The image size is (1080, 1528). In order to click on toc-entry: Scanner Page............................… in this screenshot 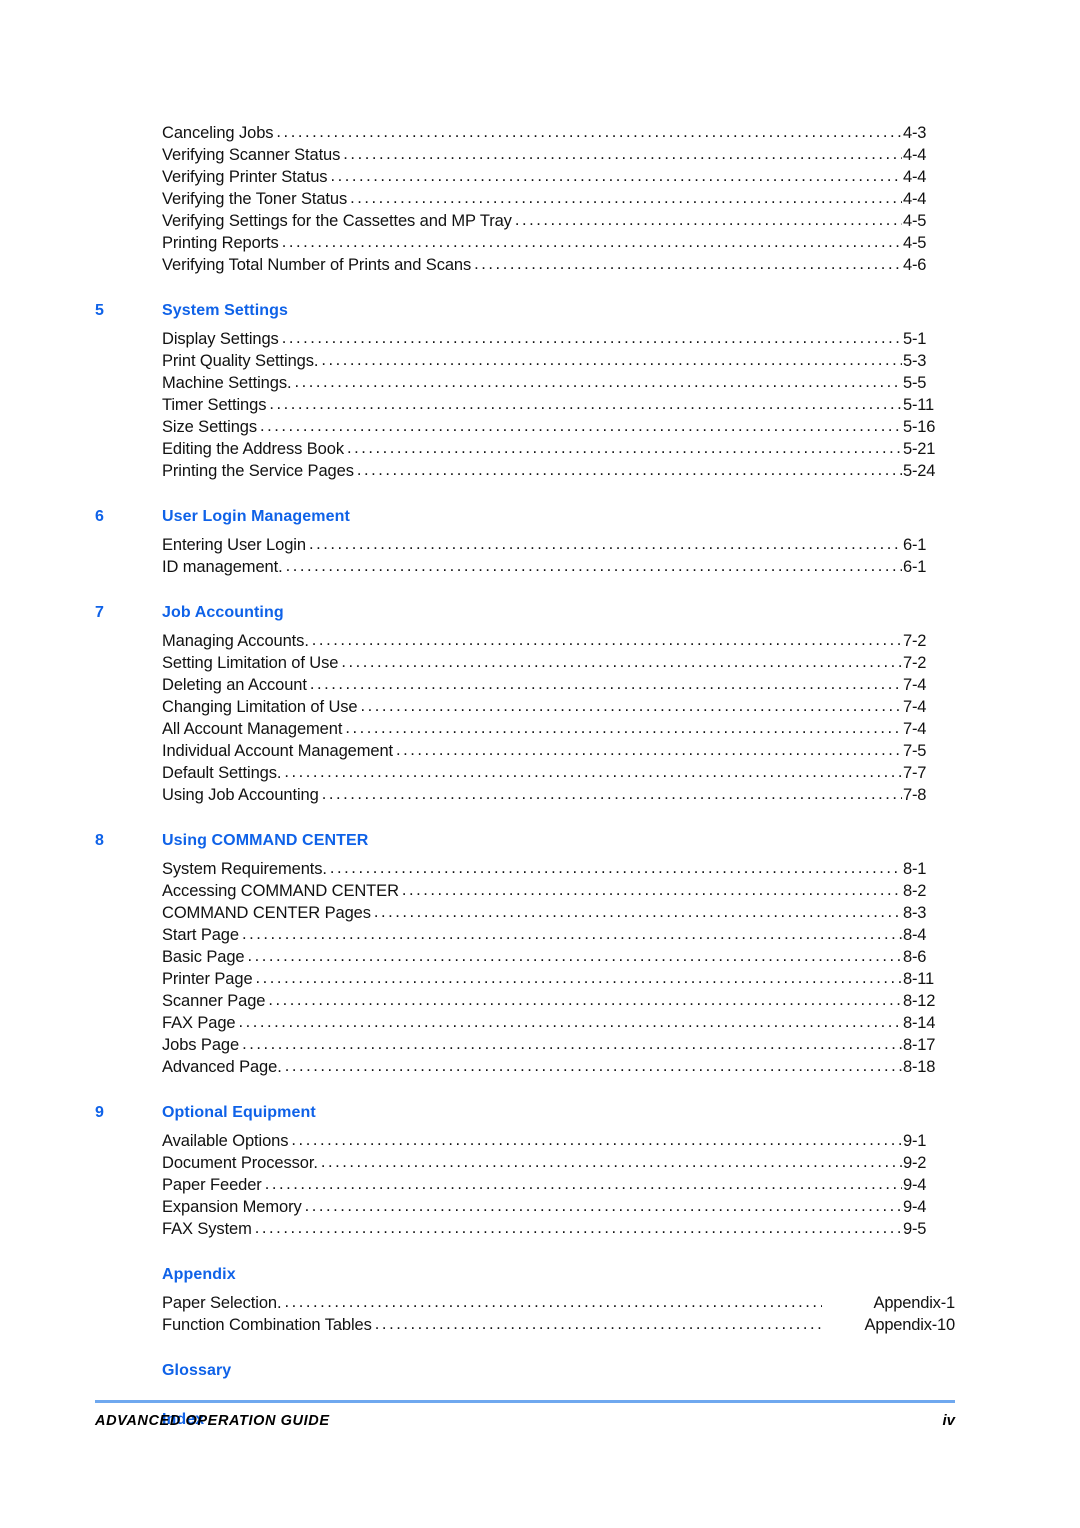, I will do `click(558, 1001)`.